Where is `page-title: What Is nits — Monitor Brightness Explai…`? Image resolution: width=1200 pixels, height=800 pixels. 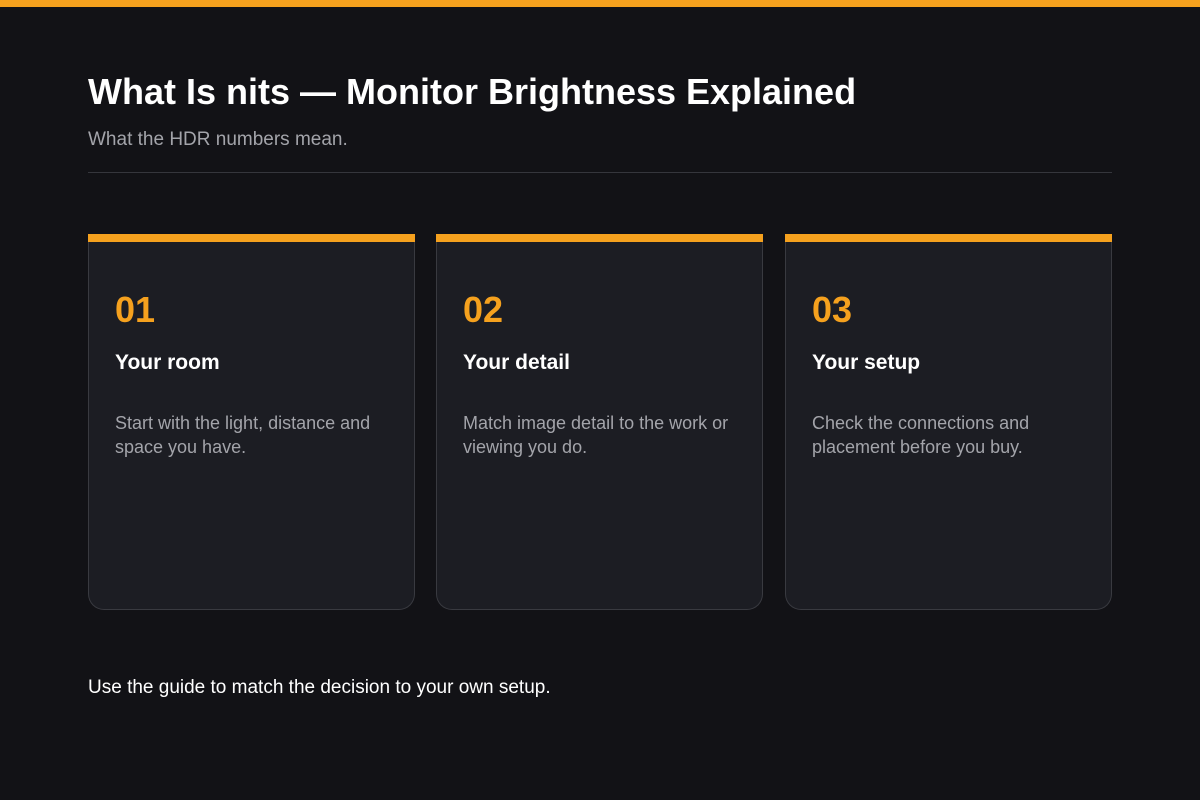 page-title: What Is nits — Monitor Brightness Explai… is located at coordinates (472, 91).